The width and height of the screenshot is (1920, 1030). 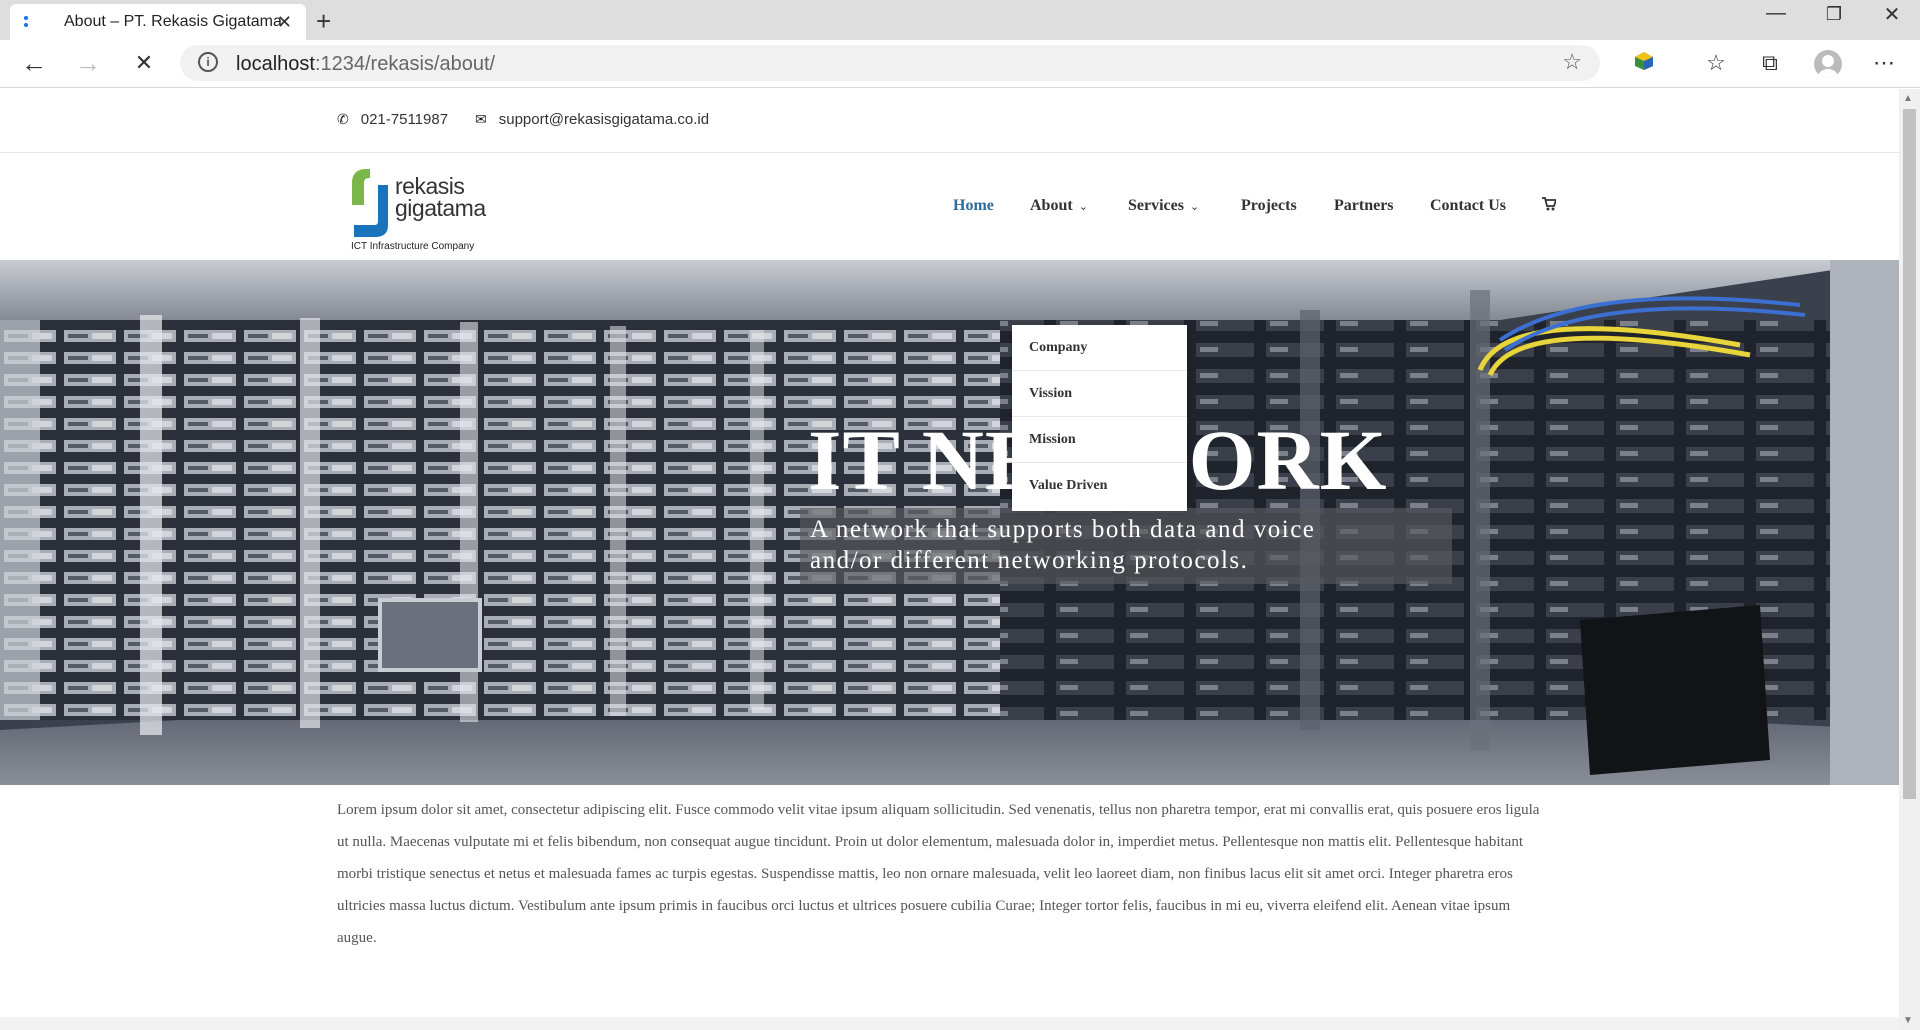 I want to click on address-text: localhost:1234/rekasis/about/, so click(x=365, y=64).